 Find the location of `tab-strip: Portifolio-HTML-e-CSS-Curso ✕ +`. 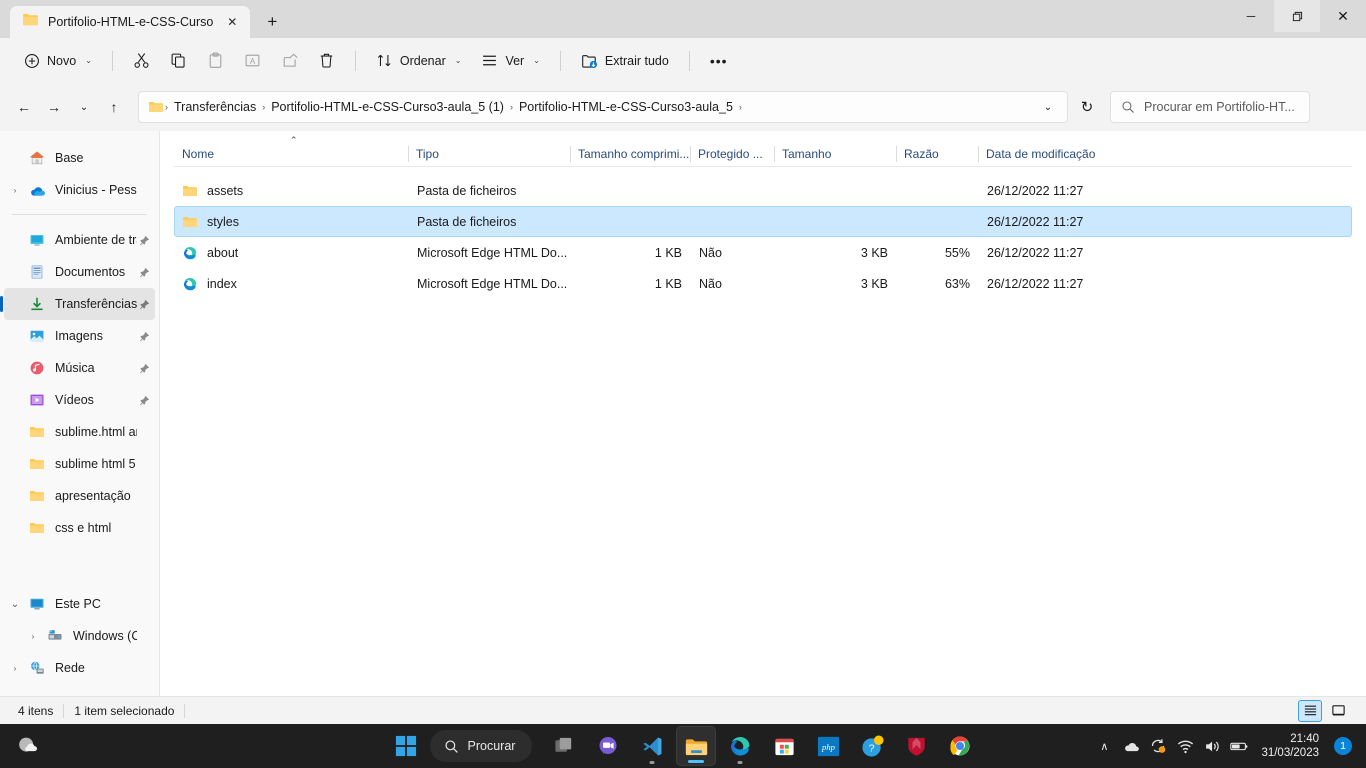

tab-strip: Portifolio-HTML-e-CSS-Curso ✕ + is located at coordinates (144, 19).